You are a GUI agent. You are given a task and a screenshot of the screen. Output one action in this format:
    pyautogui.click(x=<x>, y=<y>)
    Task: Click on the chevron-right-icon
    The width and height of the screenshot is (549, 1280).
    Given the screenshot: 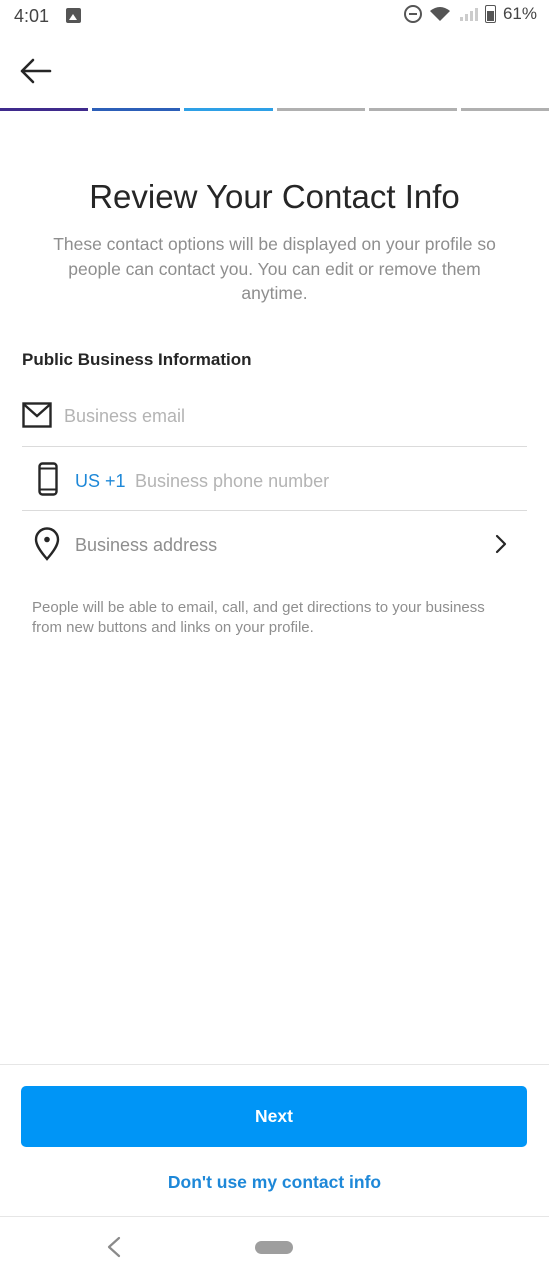 What is the action you would take?
    pyautogui.click(x=501, y=544)
    